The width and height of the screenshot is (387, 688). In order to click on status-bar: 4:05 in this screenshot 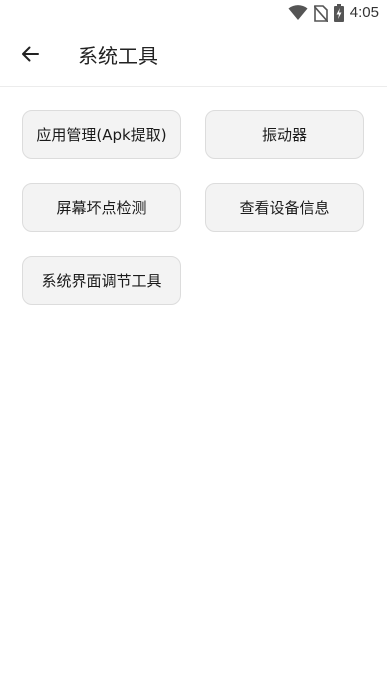, I will do `click(193, 13)`.